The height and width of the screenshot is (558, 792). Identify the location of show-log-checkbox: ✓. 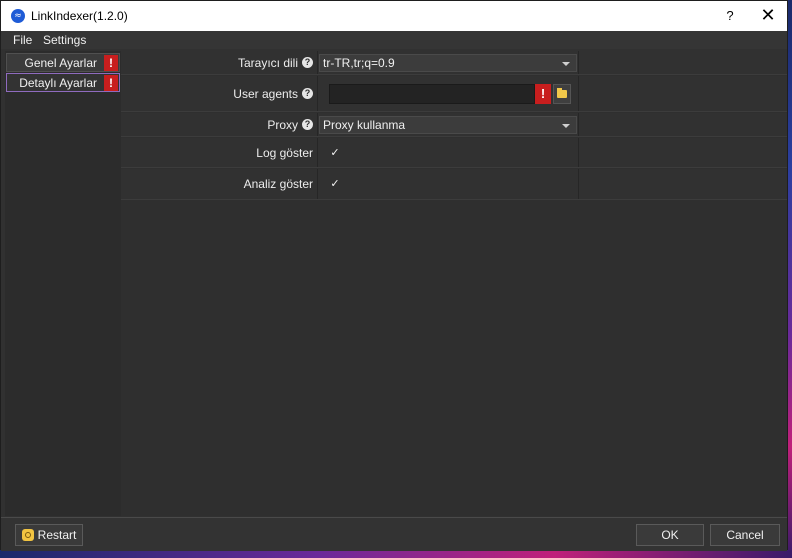
(335, 153).